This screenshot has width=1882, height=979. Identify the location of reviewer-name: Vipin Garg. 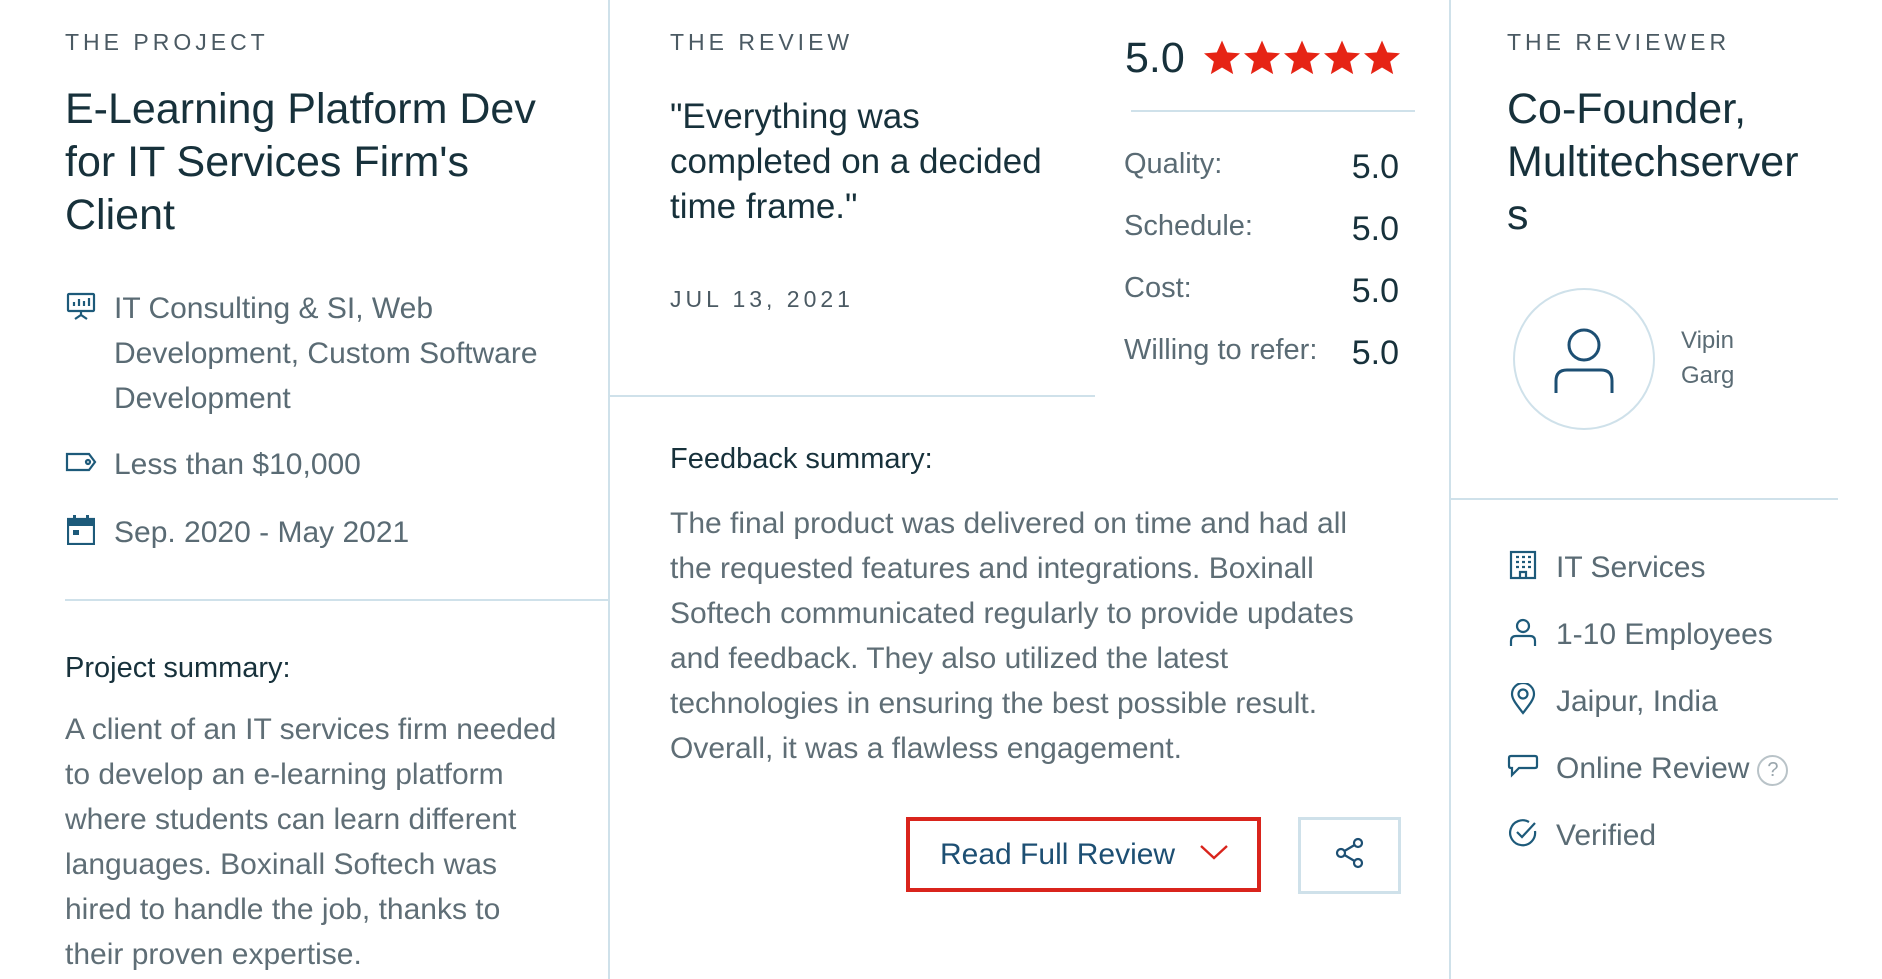
(1707, 358).